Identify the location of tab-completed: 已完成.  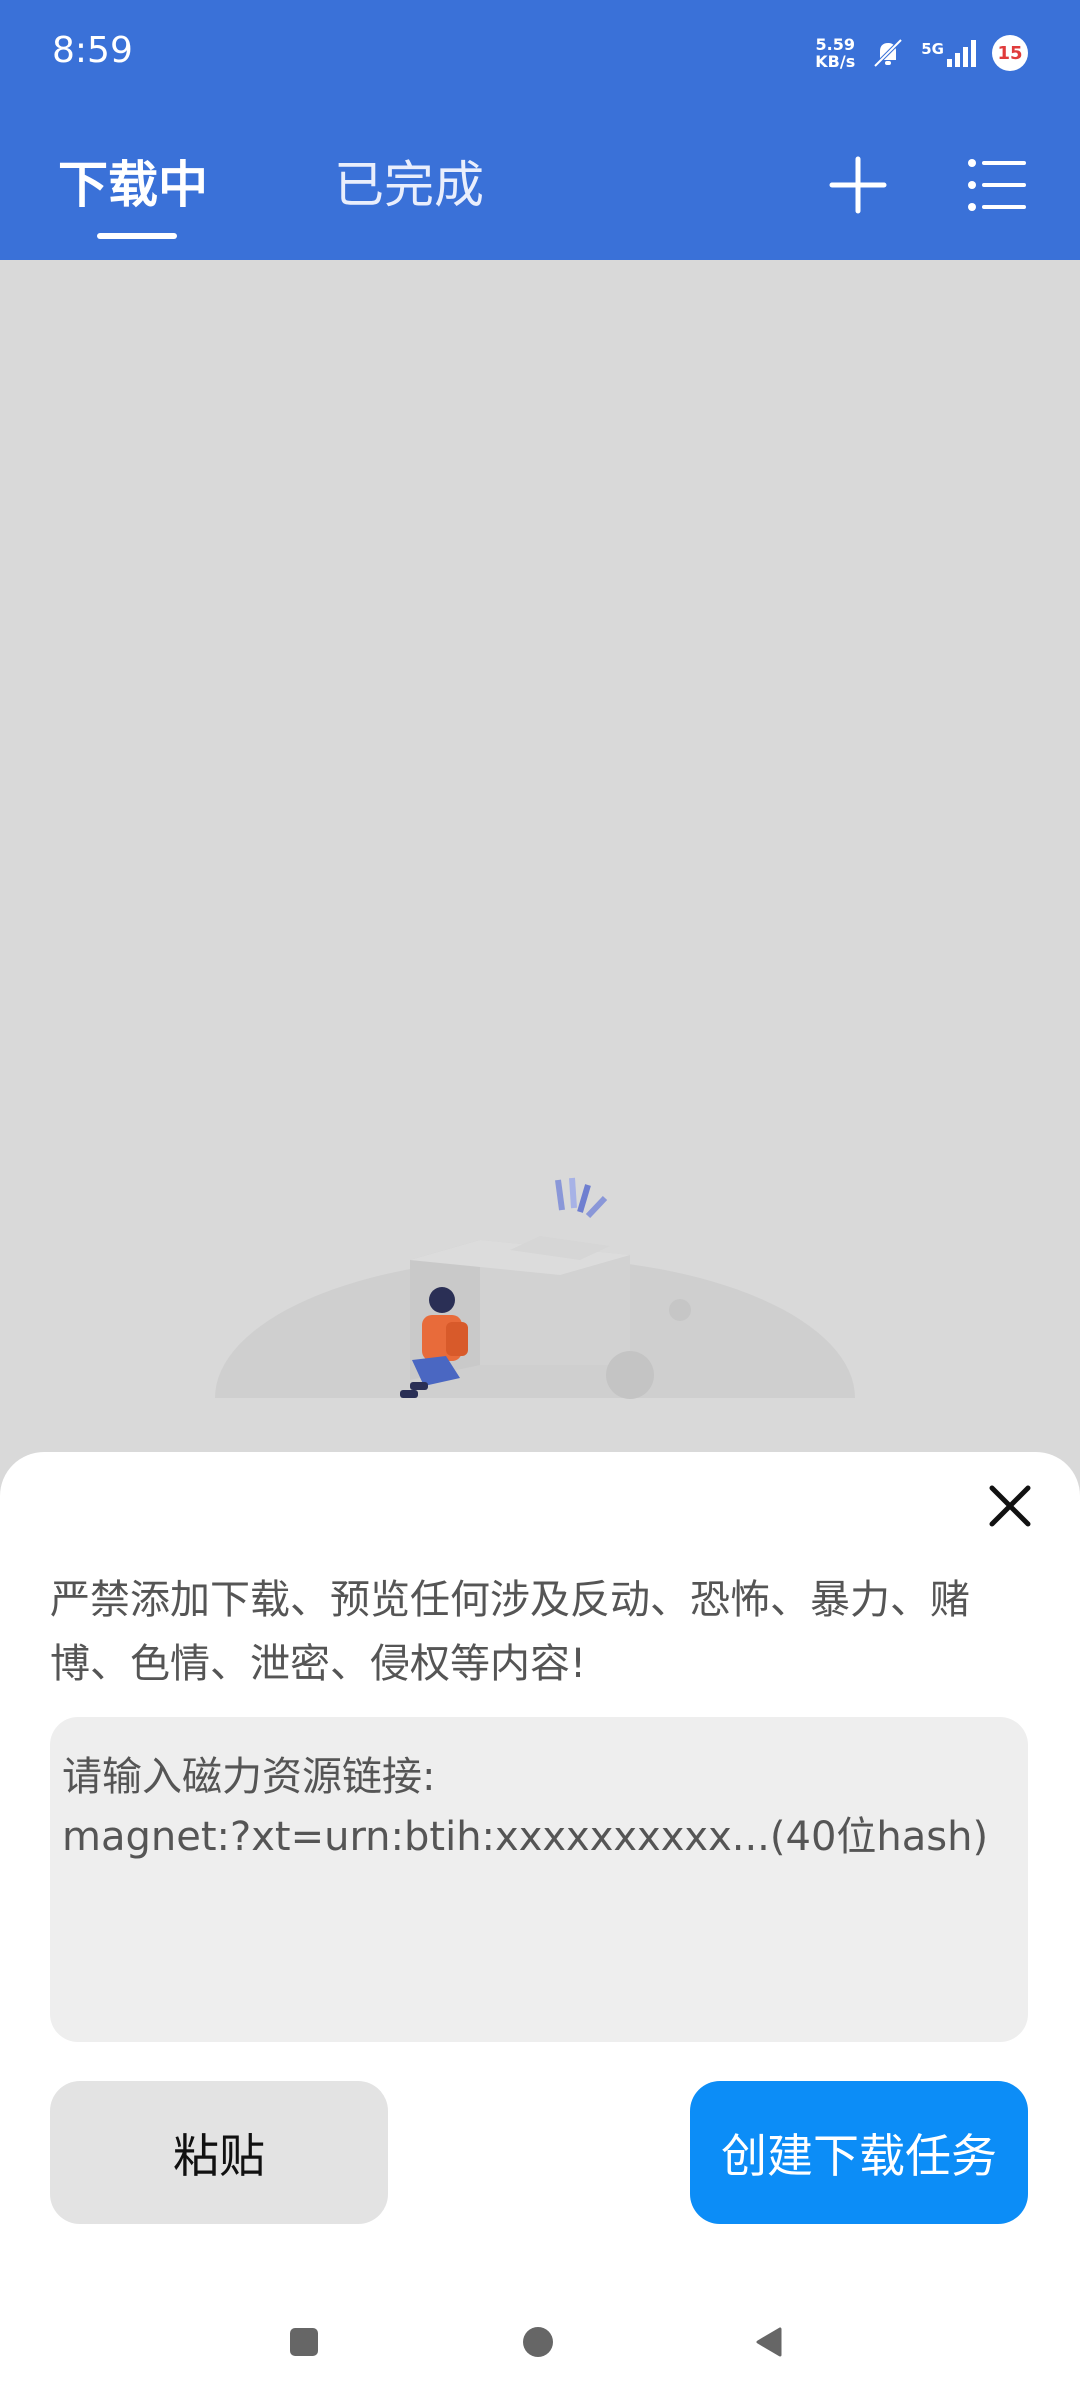
(409, 181).